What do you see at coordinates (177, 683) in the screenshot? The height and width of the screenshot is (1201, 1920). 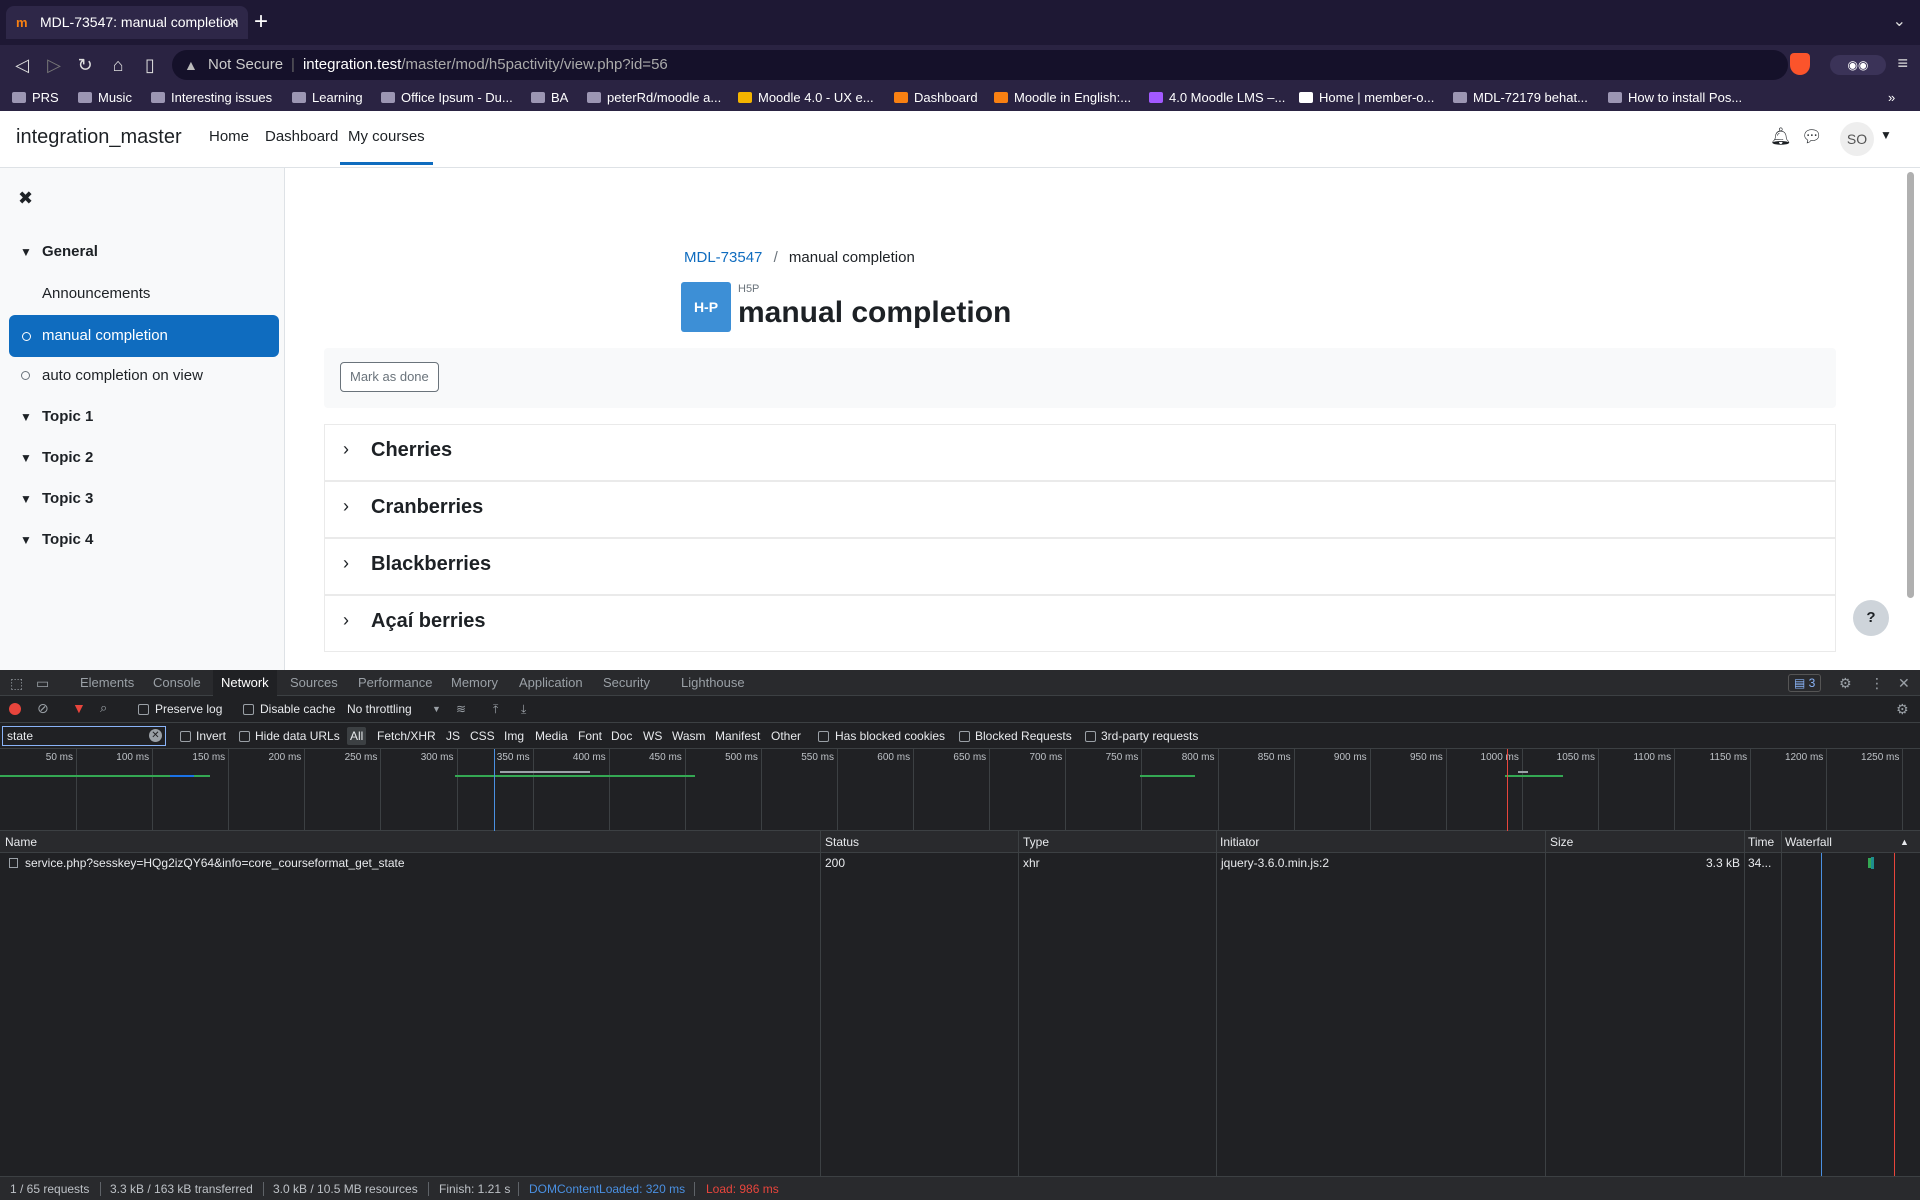 I see `tab-console: Console` at bounding box center [177, 683].